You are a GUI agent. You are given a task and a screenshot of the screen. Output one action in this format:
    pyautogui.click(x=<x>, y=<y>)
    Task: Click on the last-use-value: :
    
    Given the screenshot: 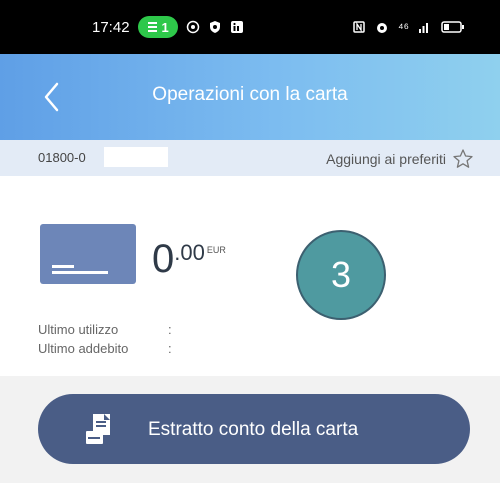 What is the action you would take?
    pyautogui.click(x=170, y=329)
    